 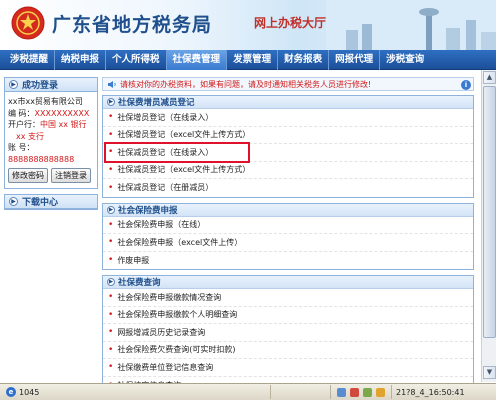 I want to click on list-item: • 社保增员登记（在线录入）, so click(x=288, y=118).